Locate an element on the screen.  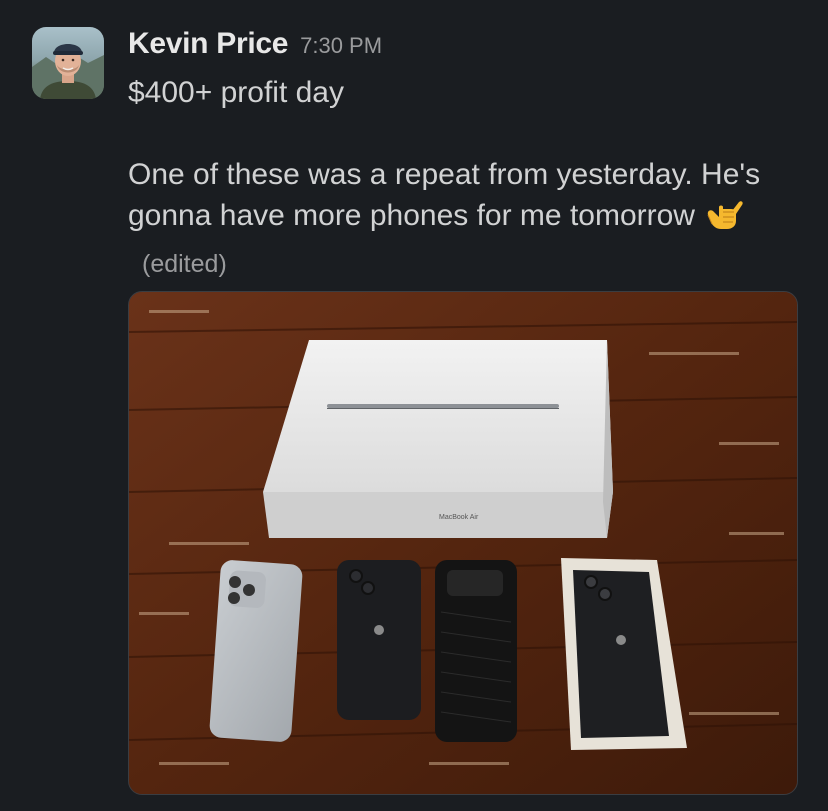
message-header: Kevin Price 7:30 PM is located at coordinates (255, 44).